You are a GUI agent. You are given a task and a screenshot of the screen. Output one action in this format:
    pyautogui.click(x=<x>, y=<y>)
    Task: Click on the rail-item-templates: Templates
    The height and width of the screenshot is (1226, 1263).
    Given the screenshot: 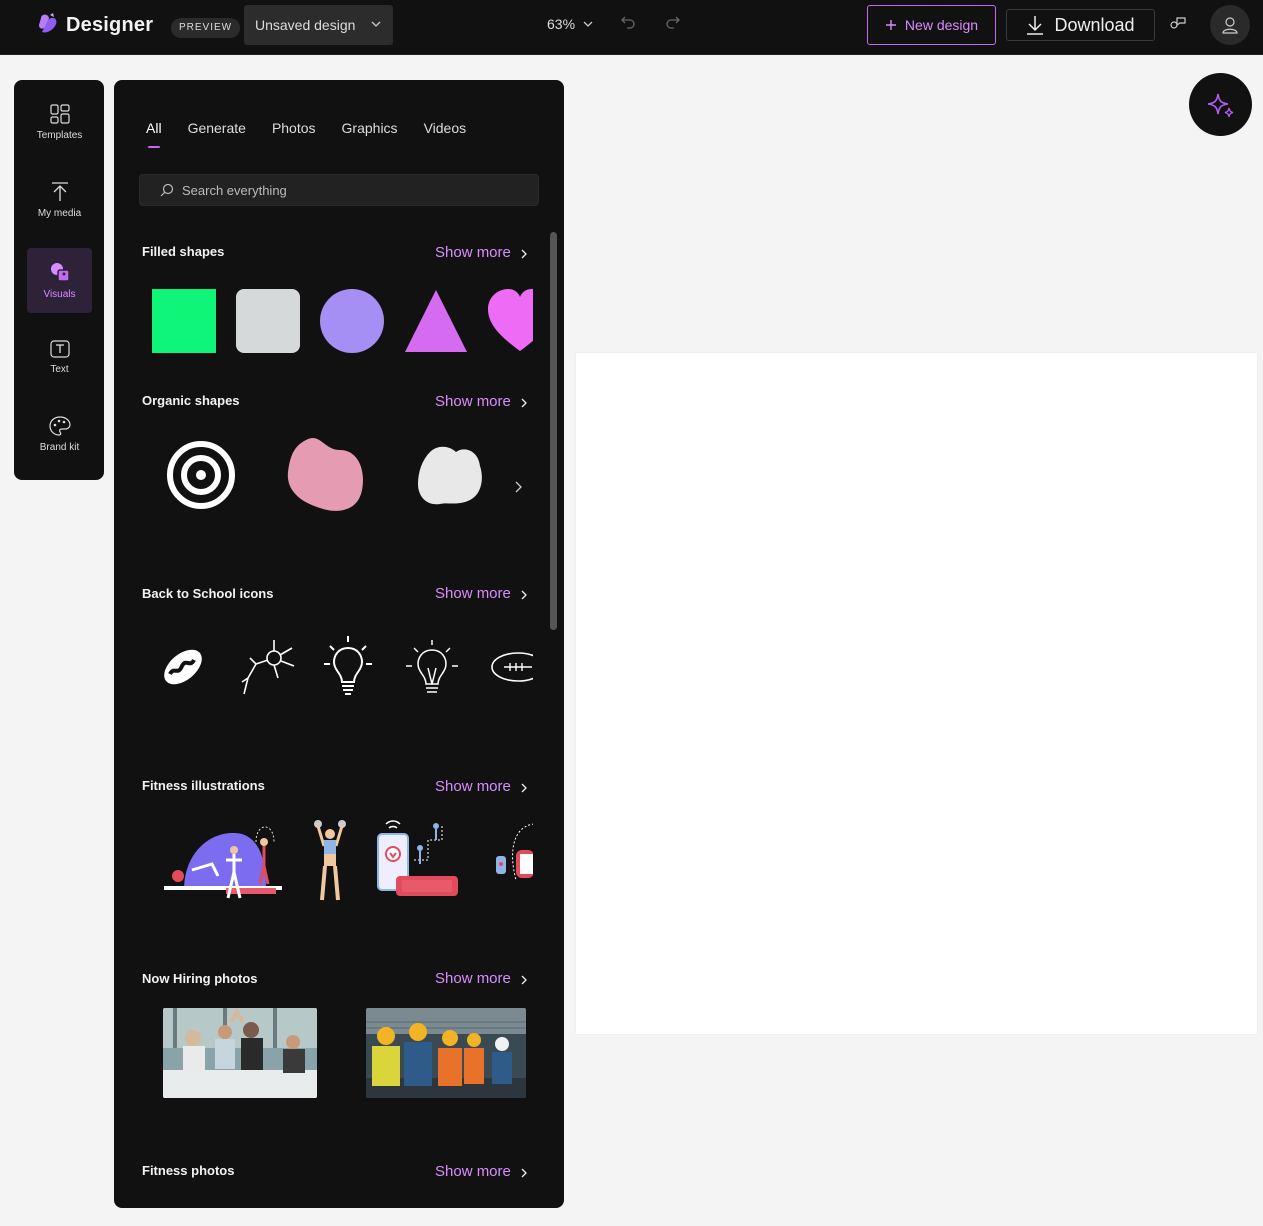 What is the action you would take?
    pyautogui.click(x=59, y=122)
    